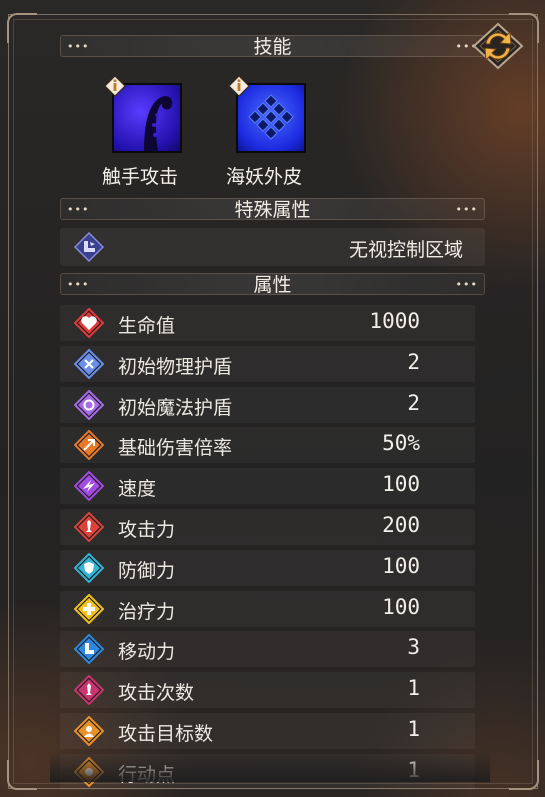 Image resolution: width=545 pixels, height=797 pixels. Describe the element at coordinates (89, 567) in the screenshot. I see `defense-icon` at that location.